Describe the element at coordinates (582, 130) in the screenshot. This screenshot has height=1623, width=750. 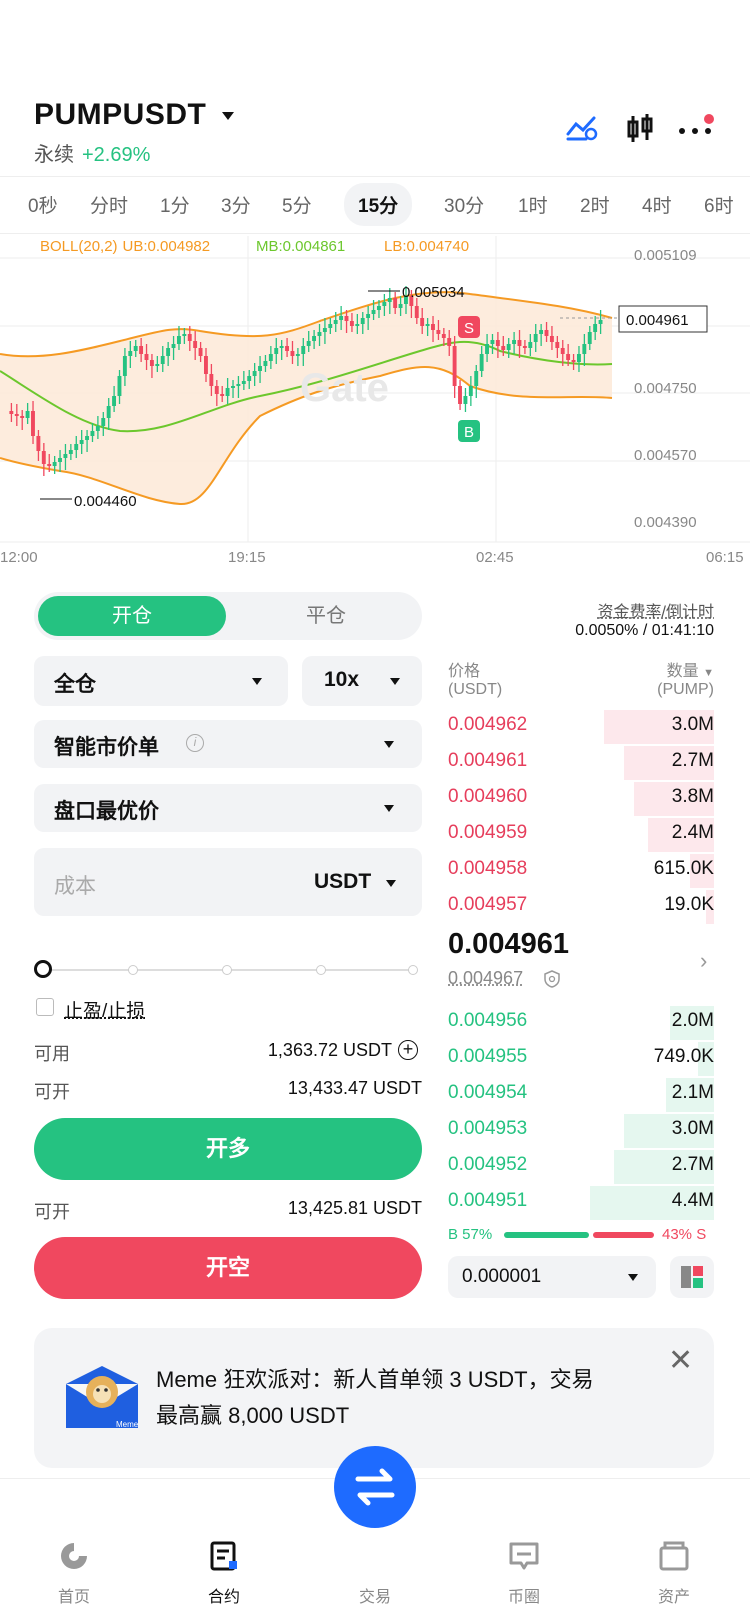
I see `chart-settings-icon` at that location.